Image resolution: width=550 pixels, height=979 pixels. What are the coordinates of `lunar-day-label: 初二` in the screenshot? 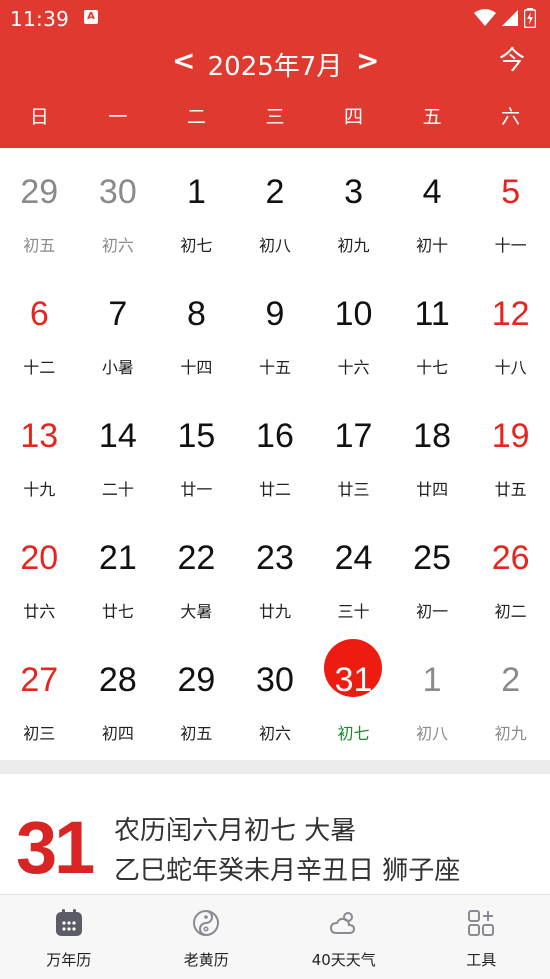 It's located at (510, 611).